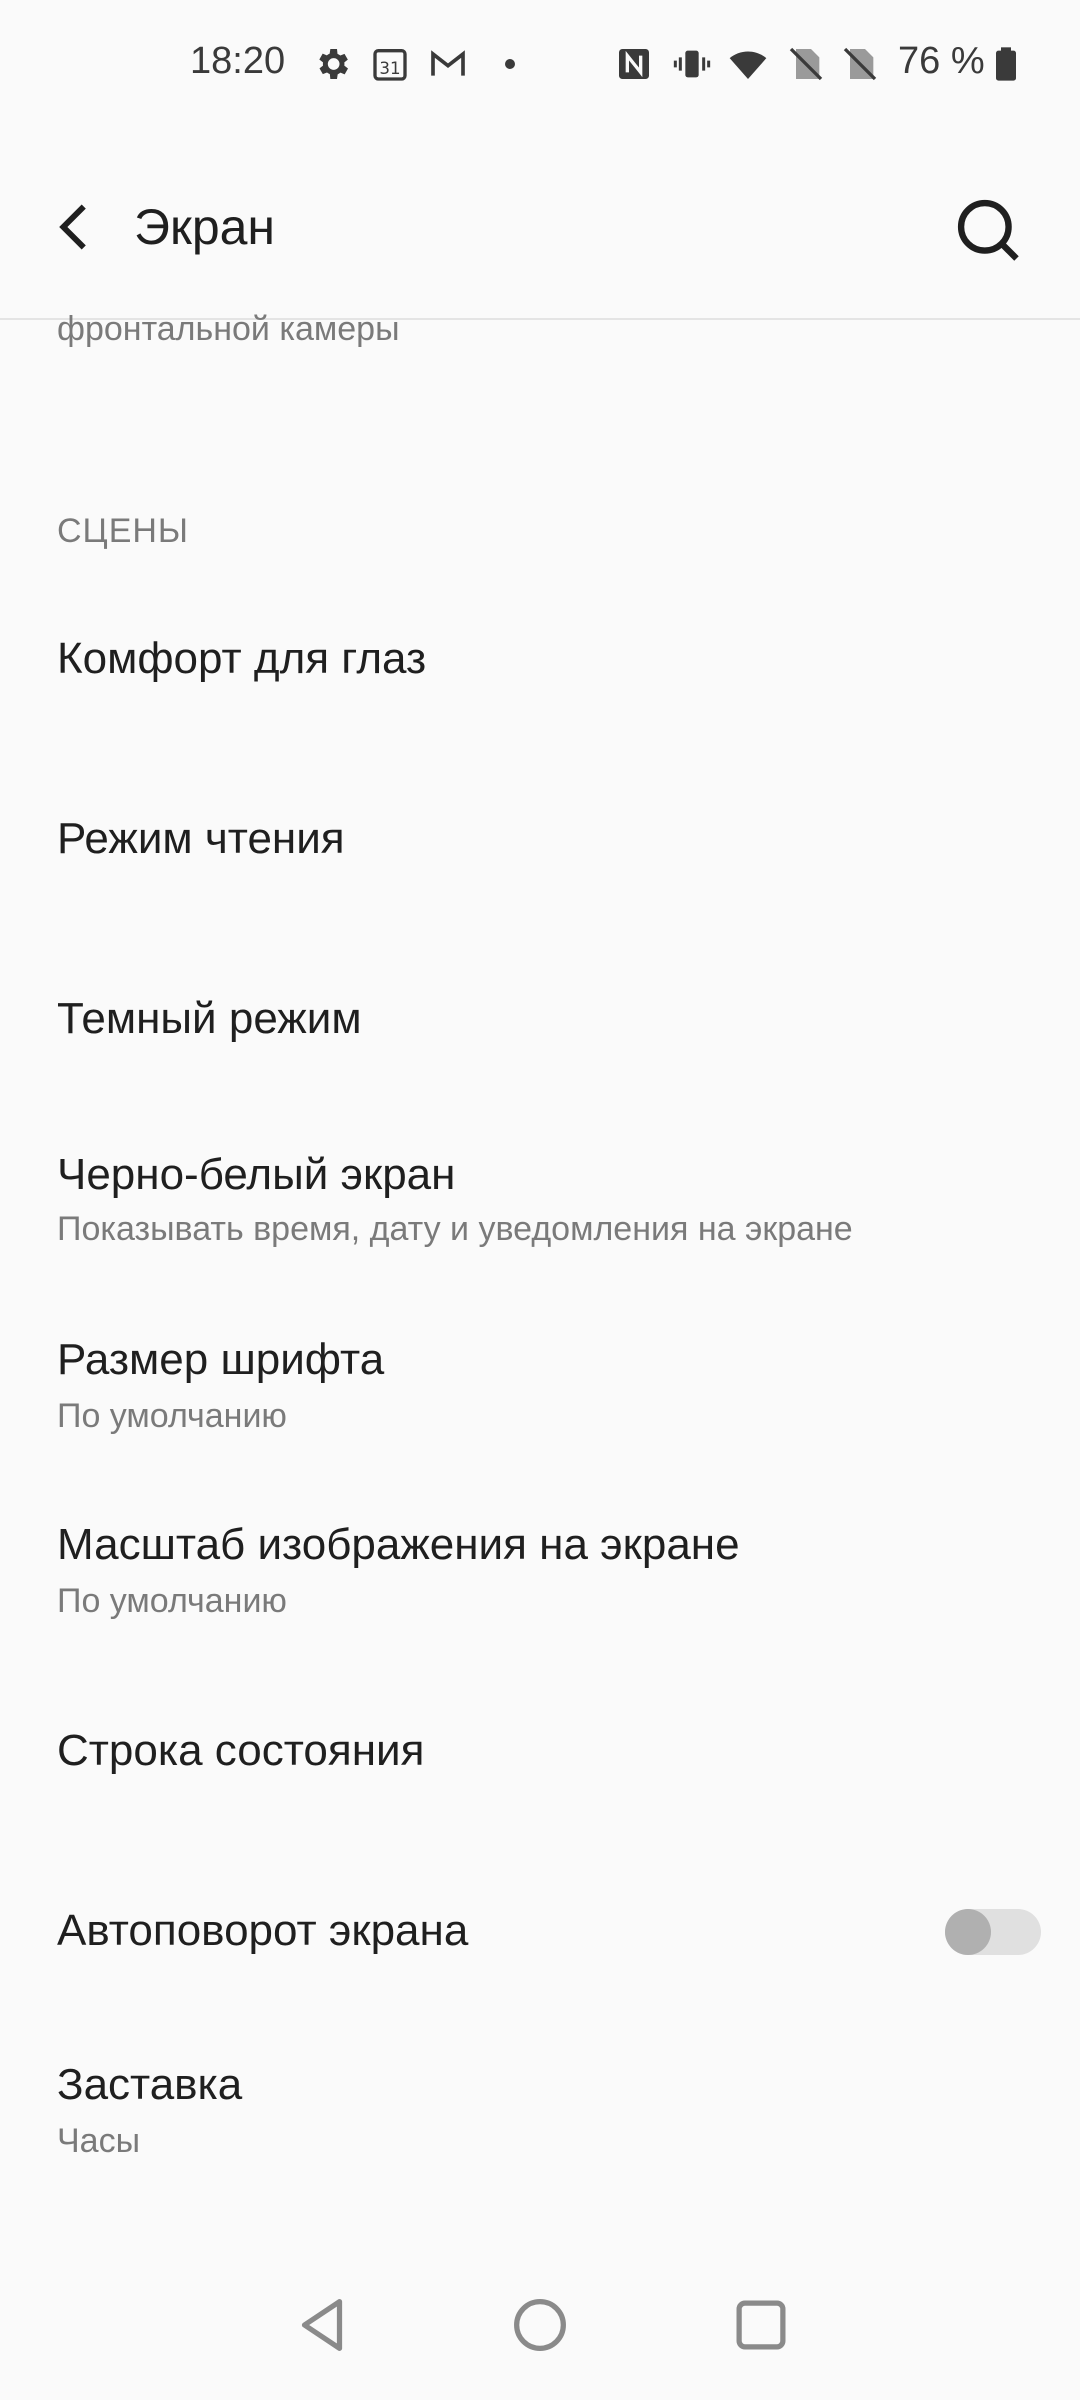  Describe the element at coordinates (993, 1932) in the screenshot. I see `auto-rotate-toggle` at that location.